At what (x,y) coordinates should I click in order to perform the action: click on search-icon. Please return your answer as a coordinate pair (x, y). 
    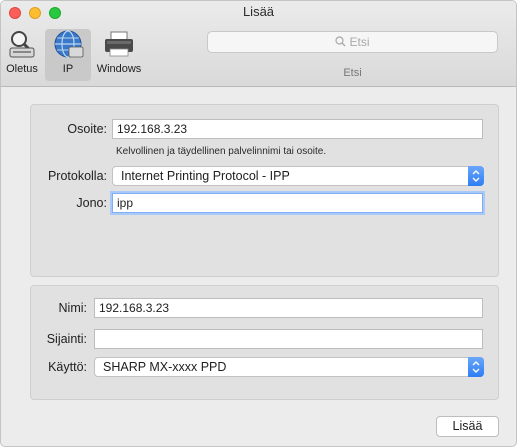
    Looking at the image, I should click on (340, 41).